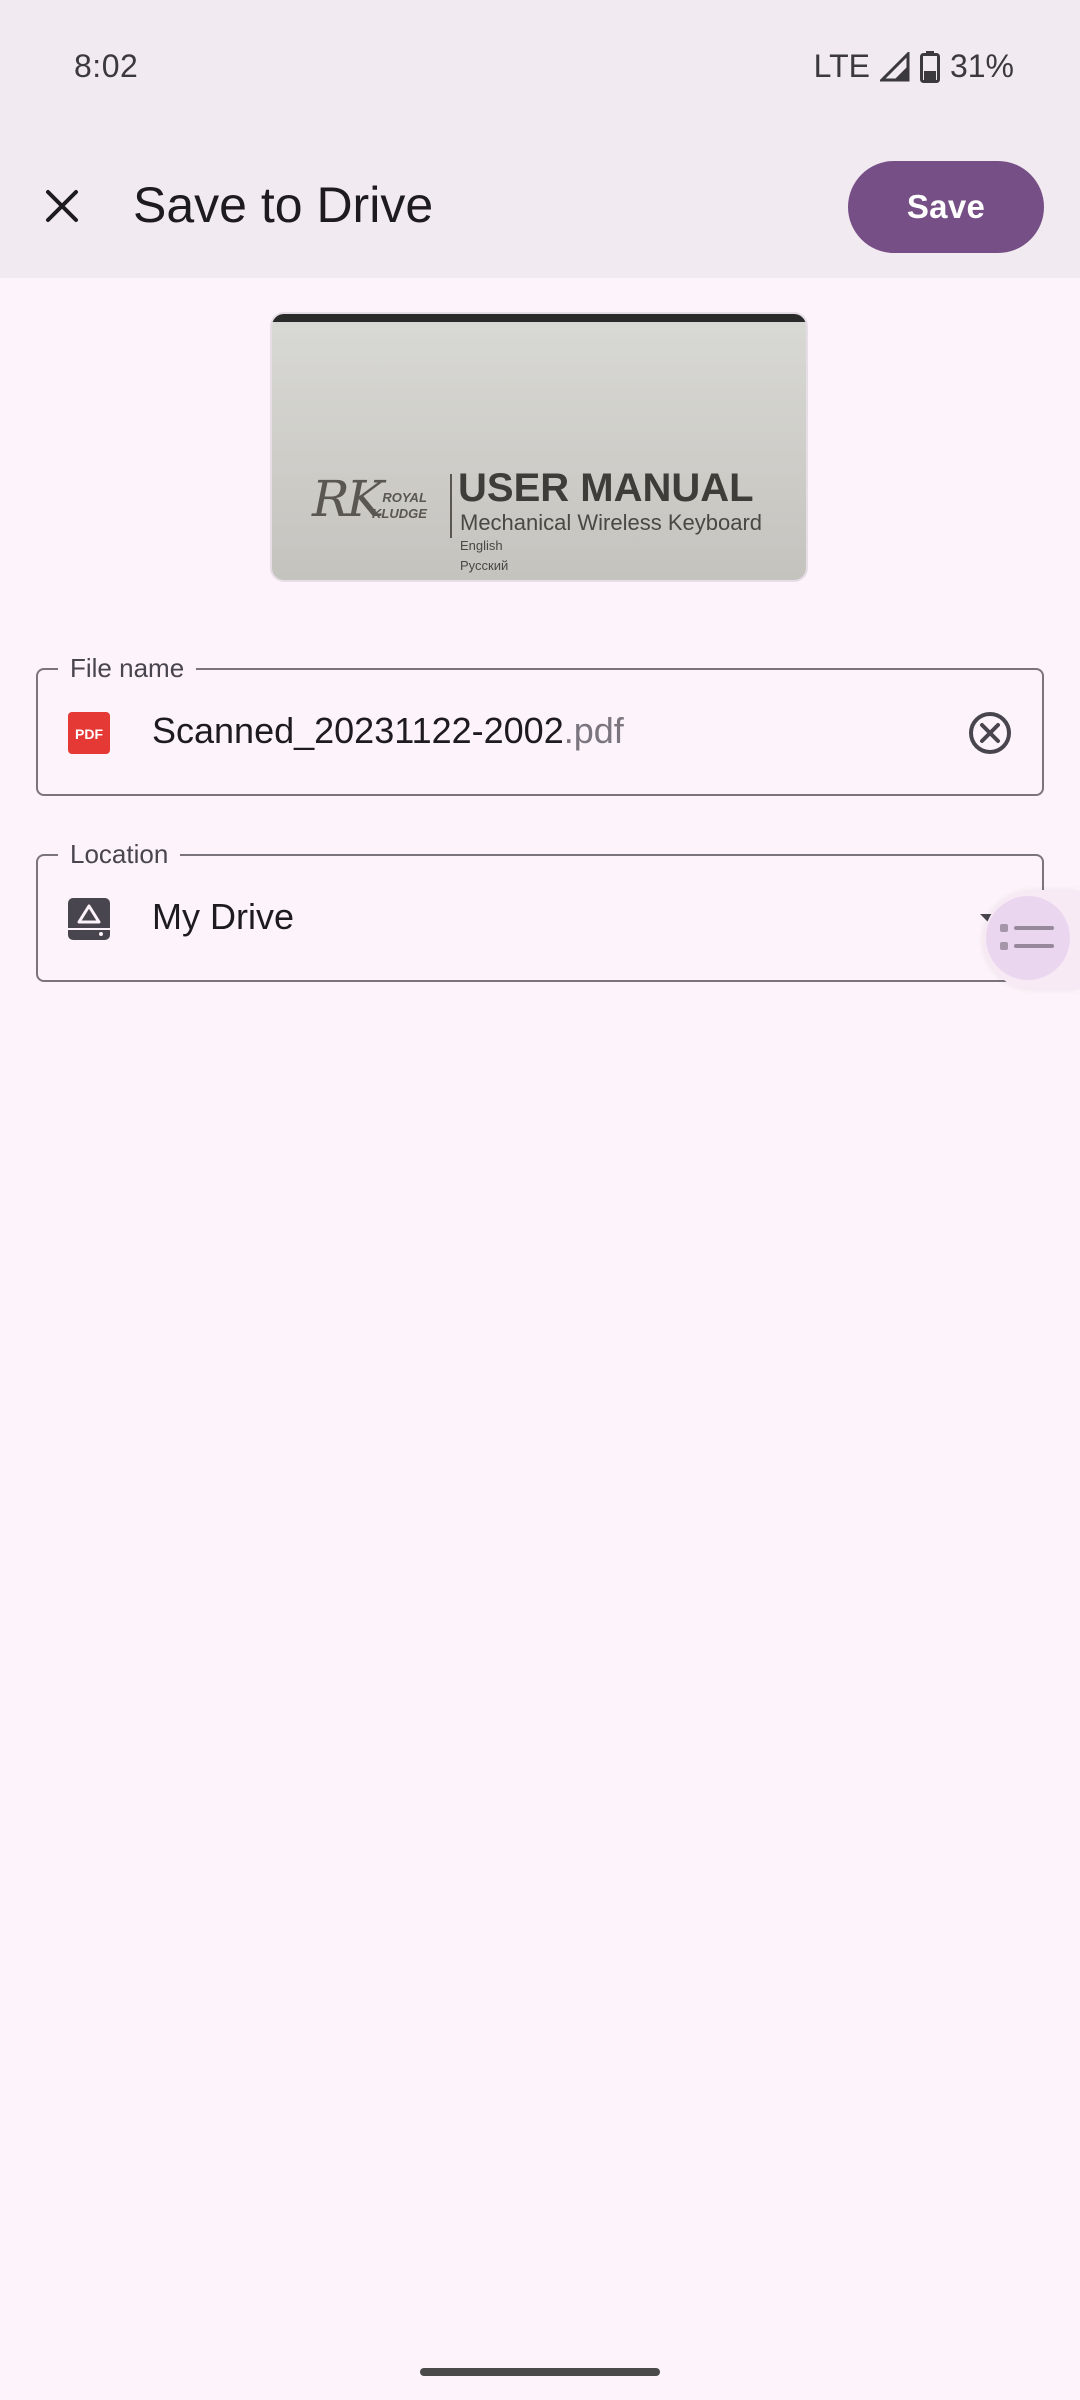 The width and height of the screenshot is (1080, 2400). I want to click on location-value: My Drive, so click(223, 916).